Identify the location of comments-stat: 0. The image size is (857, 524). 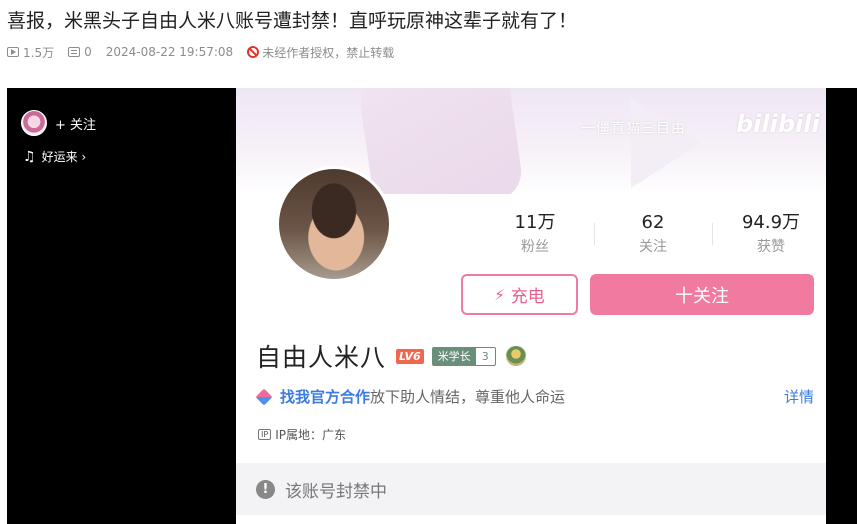
(80, 52).